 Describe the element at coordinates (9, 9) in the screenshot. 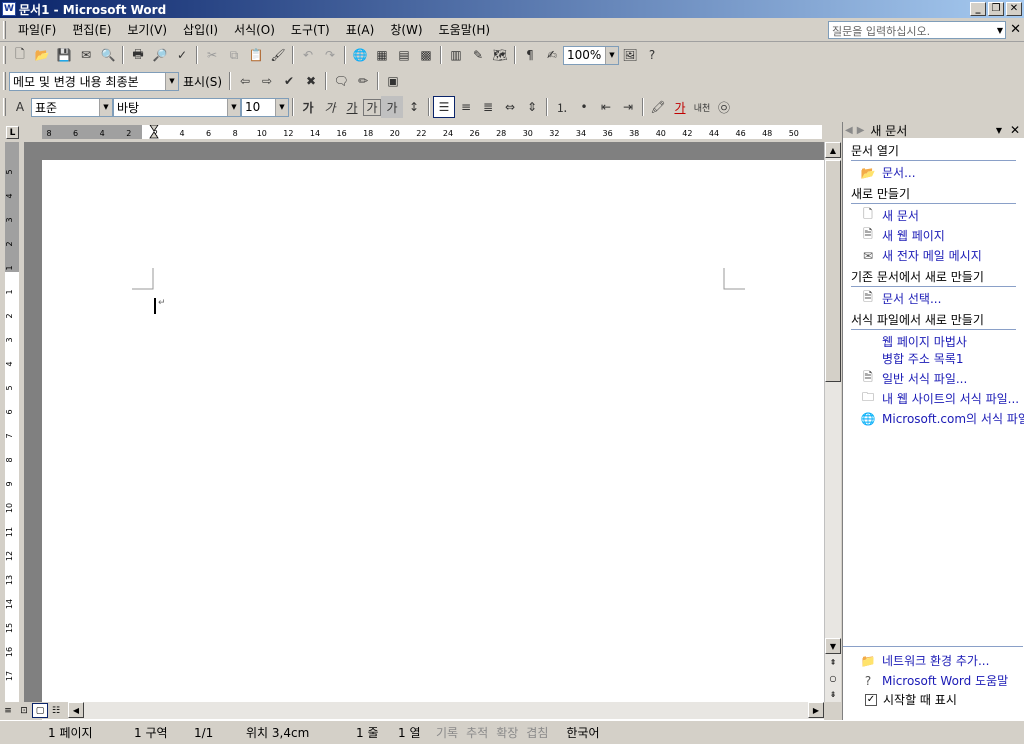

I see `word-app-icon: W` at that location.